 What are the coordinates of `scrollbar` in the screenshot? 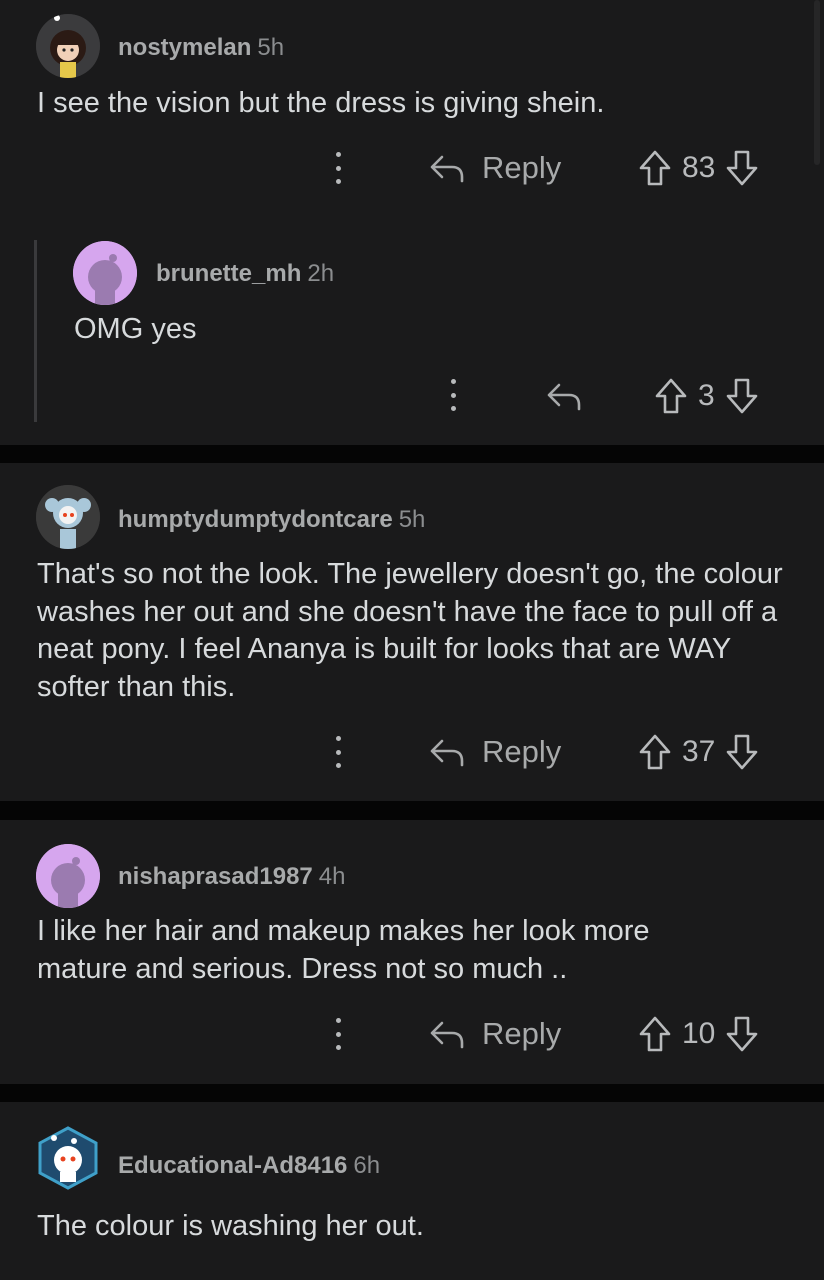 It's located at (817, 82).